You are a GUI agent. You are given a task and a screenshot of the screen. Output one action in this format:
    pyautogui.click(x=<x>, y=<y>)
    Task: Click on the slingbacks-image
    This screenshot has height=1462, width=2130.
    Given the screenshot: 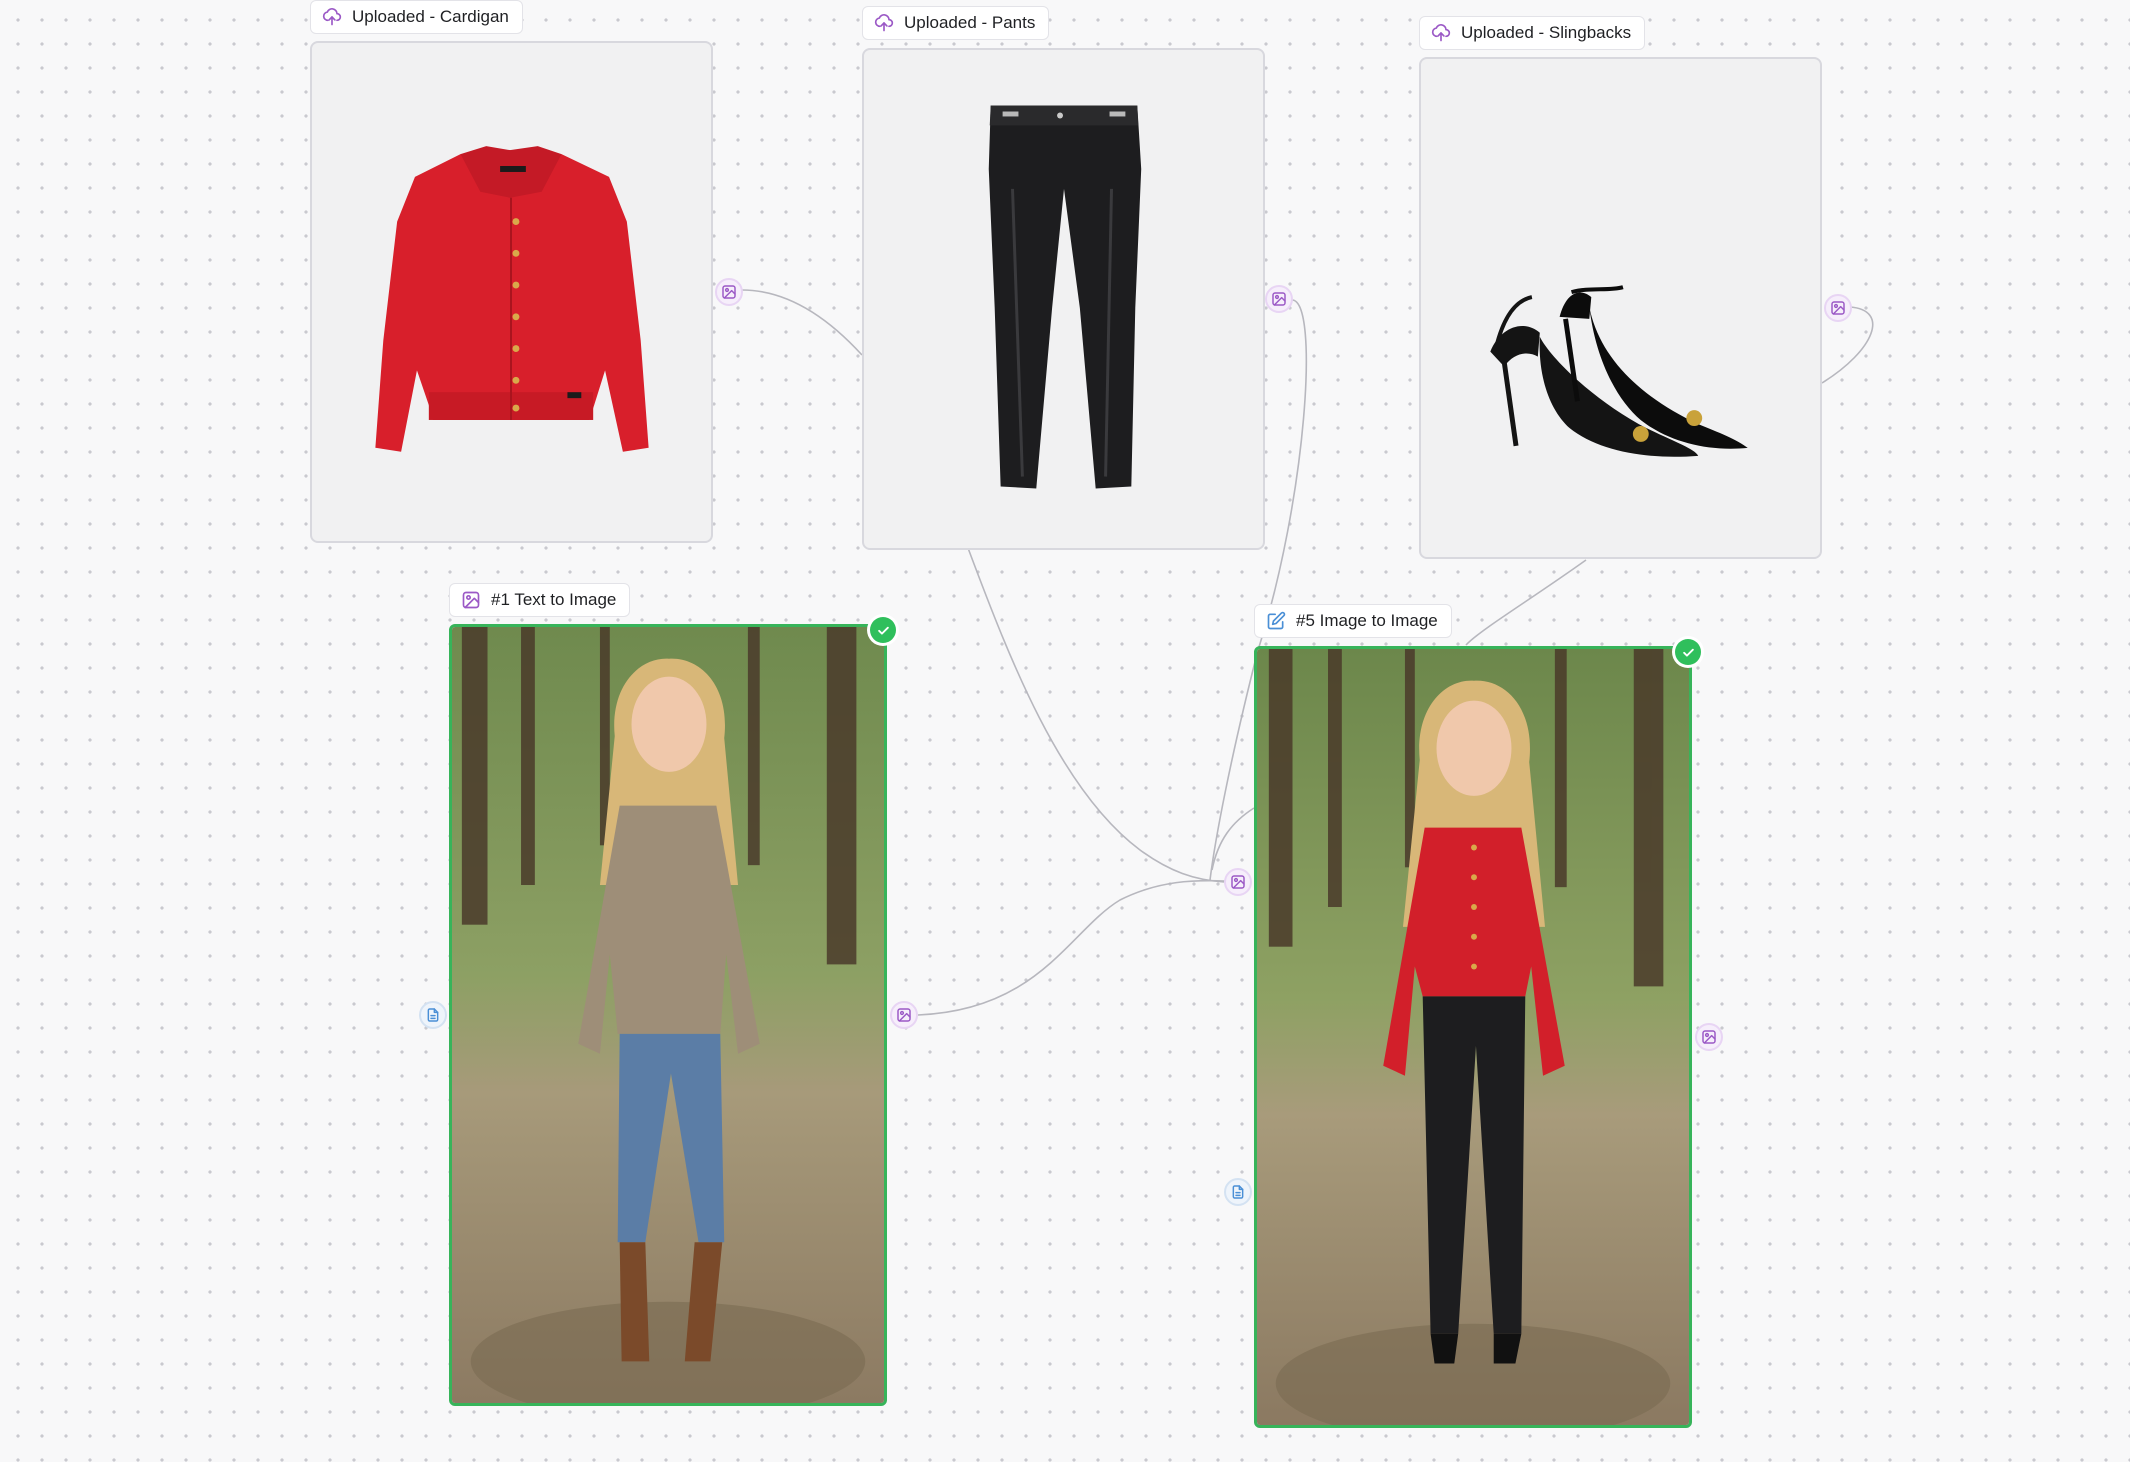 What is the action you would take?
    pyautogui.click(x=1619, y=371)
    